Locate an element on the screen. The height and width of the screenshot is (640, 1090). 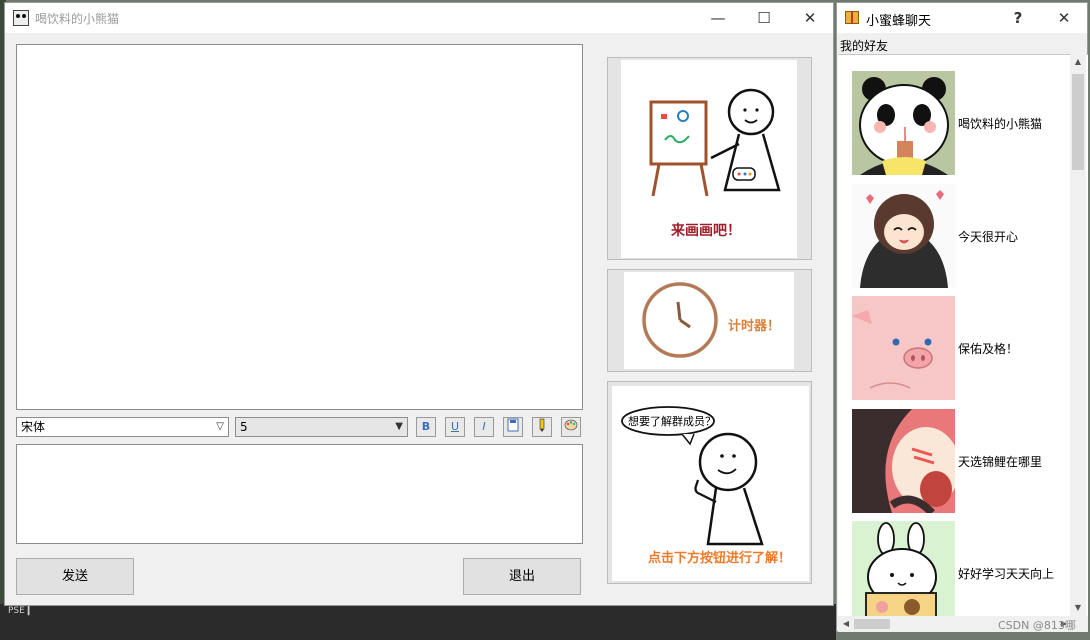
friends-window-titlebar: 小蜜蜂聊天 ? ✕ is located at coordinates (962, 18).